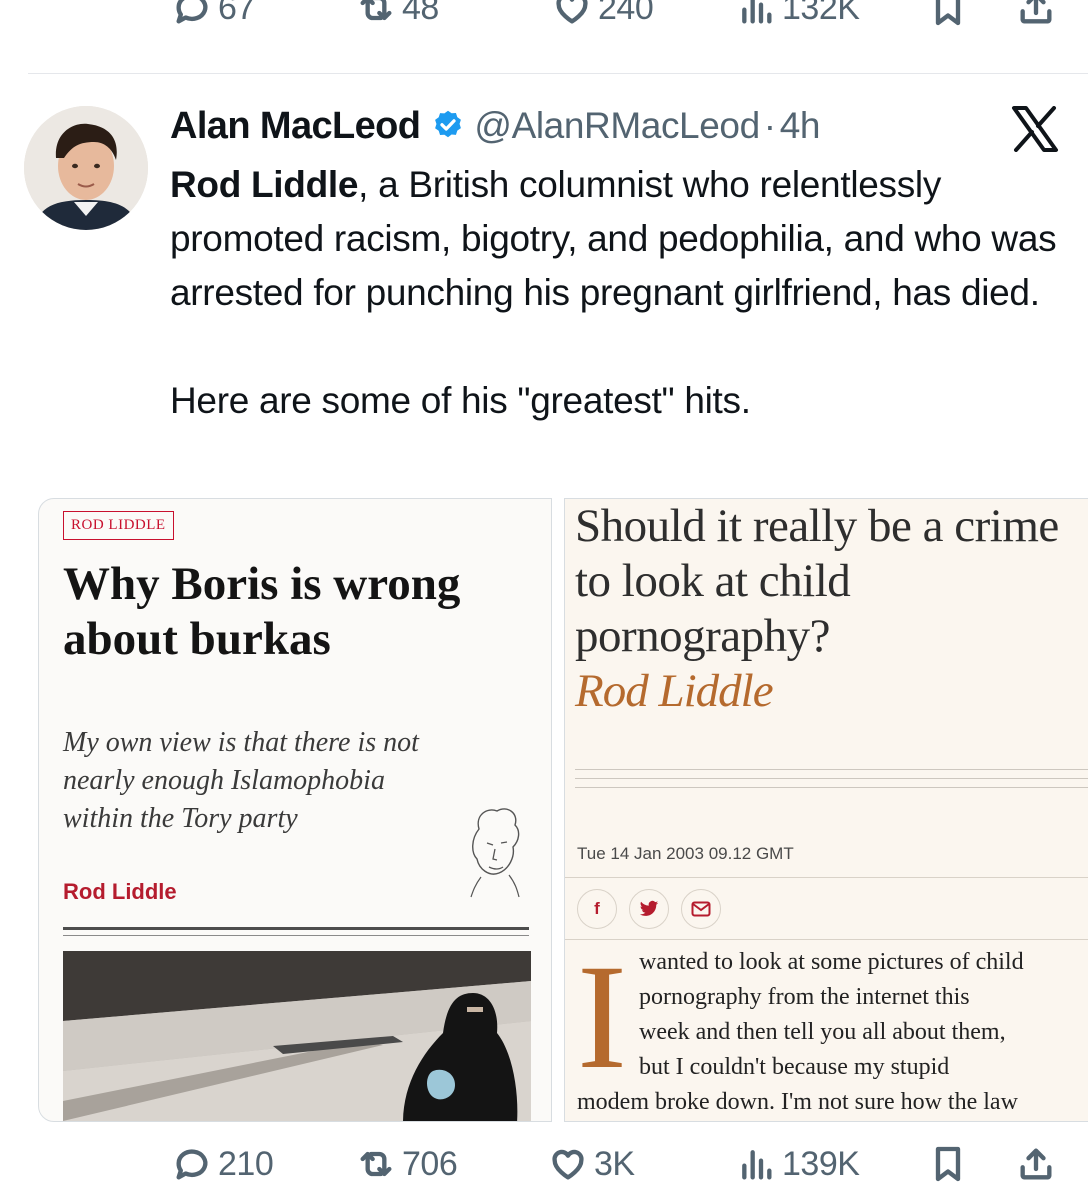 This screenshot has width=1088, height=1200. Describe the element at coordinates (558, 73) in the screenshot. I see `tweet-divider` at that location.